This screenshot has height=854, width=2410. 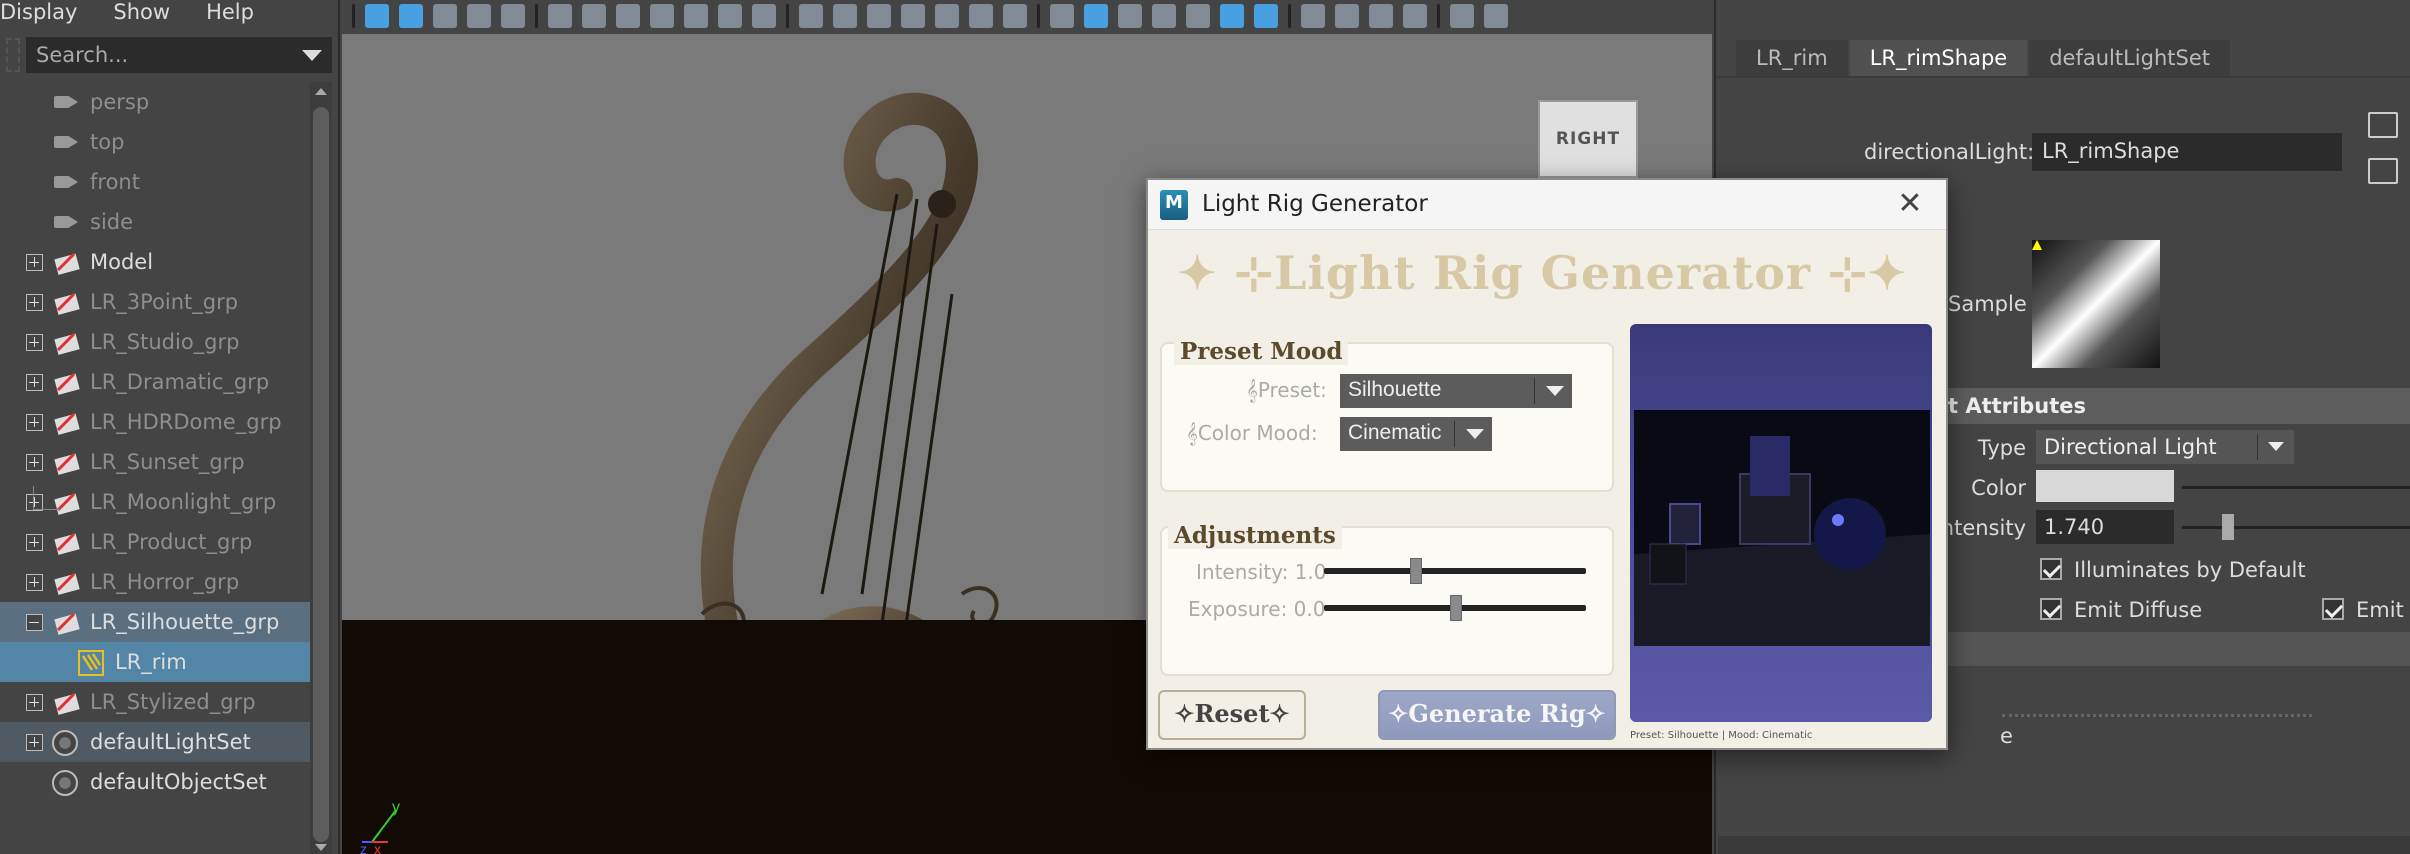 What do you see at coordinates (155, 662) in the screenshot?
I see `outliner-item-lr-rim: LR_rim` at bounding box center [155, 662].